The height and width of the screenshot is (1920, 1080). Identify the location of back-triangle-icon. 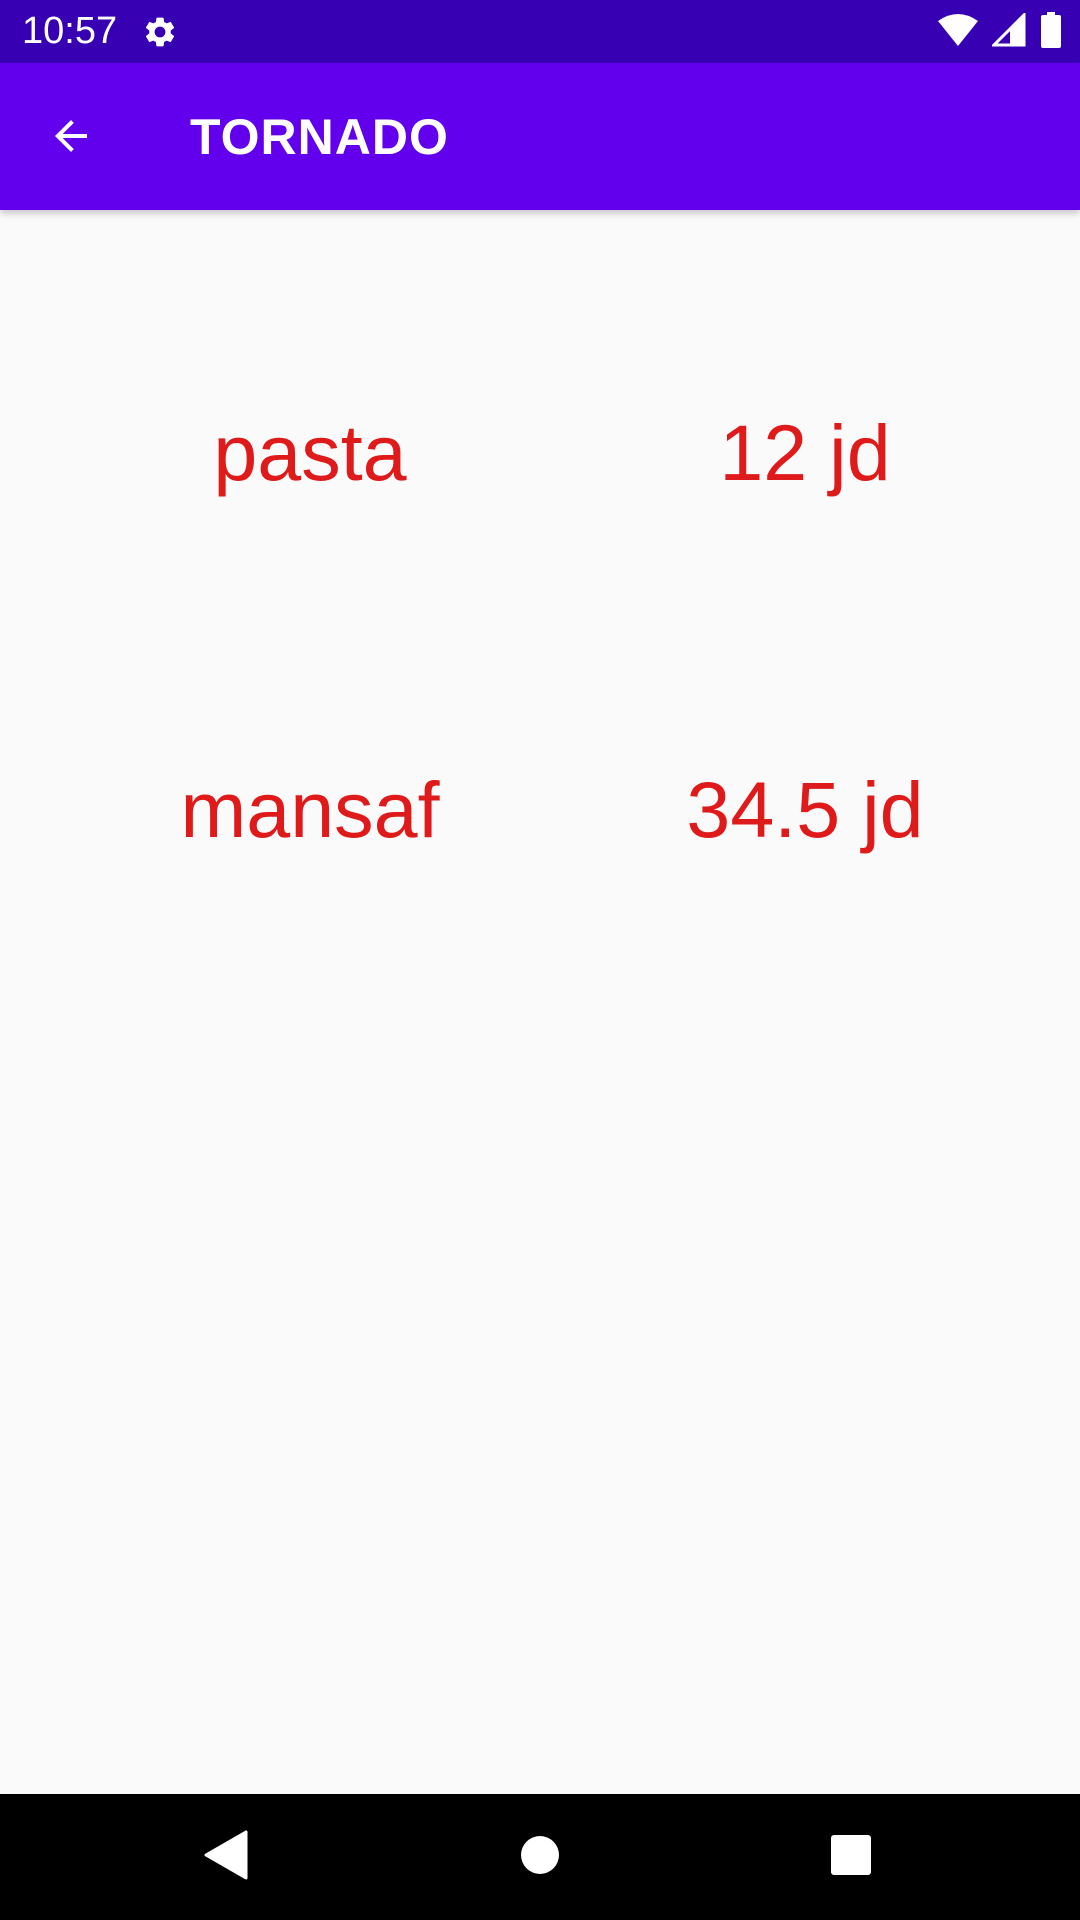
(225, 1857).